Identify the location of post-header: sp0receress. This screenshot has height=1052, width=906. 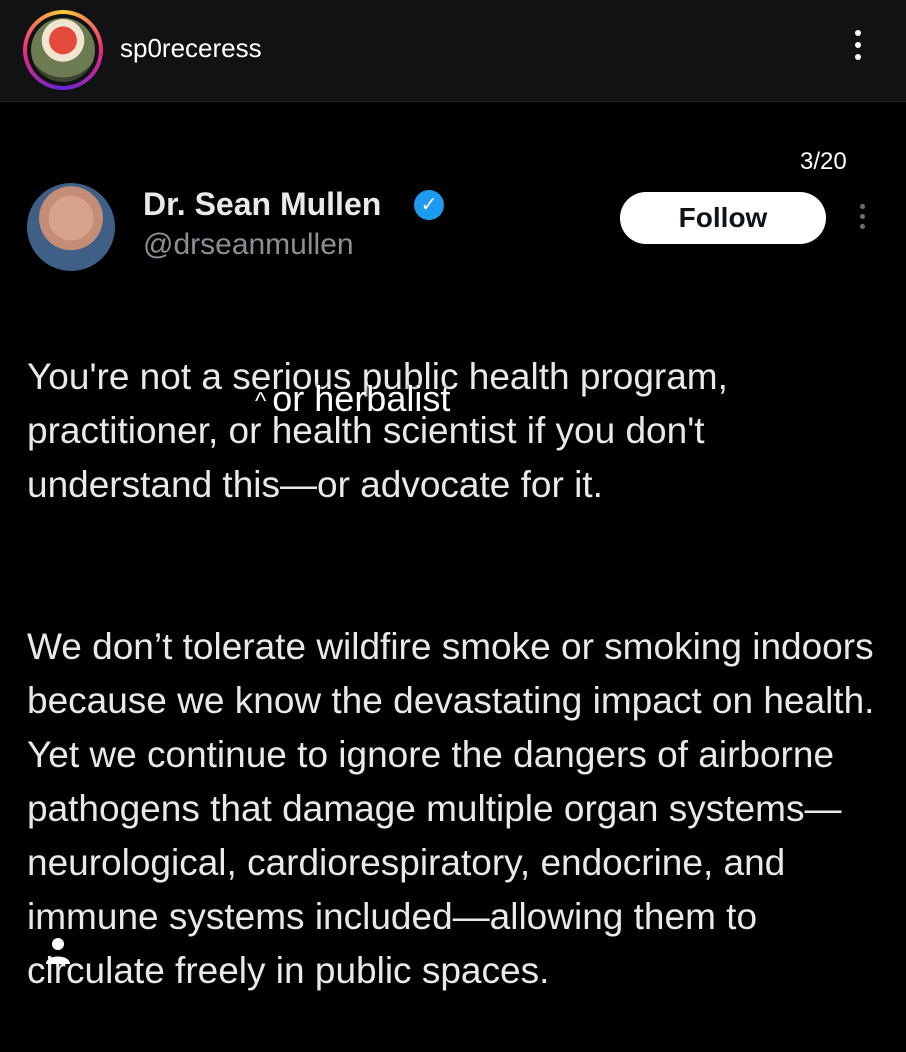
(453, 51).